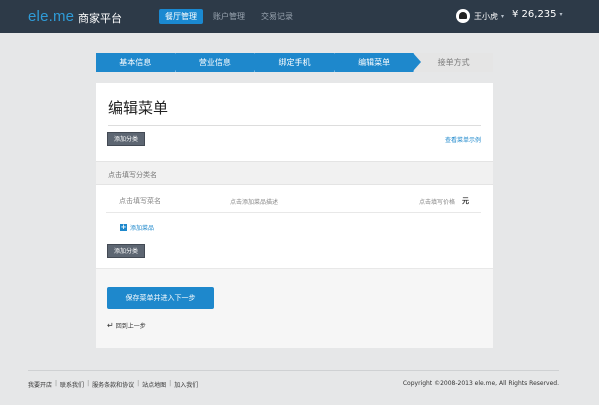  Describe the element at coordinates (130, 326) in the screenshot. I see `back-label: 回到上一步` at that location.